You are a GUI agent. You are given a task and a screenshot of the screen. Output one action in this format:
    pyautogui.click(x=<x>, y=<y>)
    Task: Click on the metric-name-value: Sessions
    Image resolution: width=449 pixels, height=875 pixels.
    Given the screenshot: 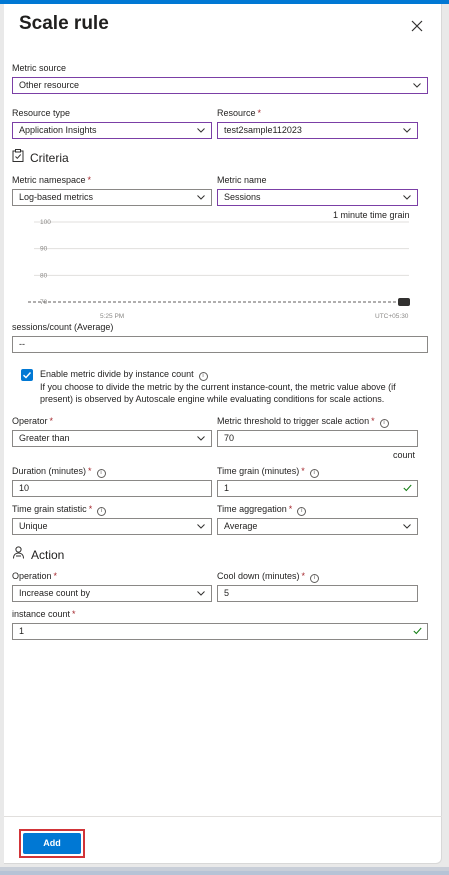 What is the action you would take?
    pyautogui.click(x=242, y=197)
    